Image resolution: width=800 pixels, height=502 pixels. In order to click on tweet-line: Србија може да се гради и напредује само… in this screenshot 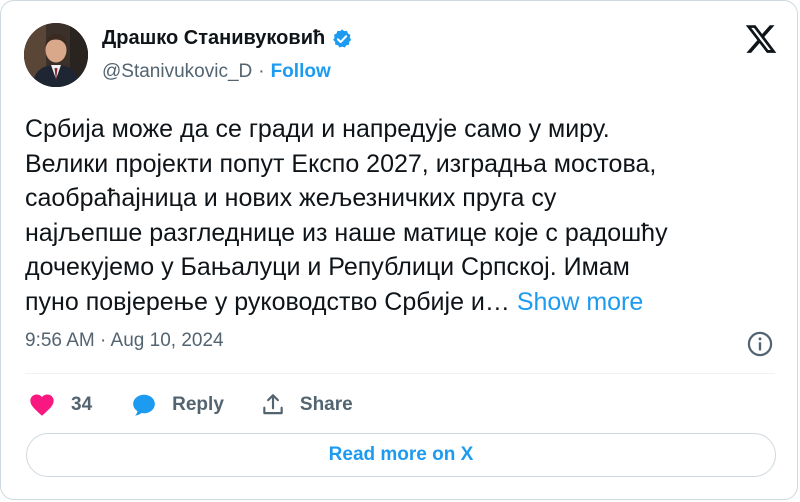, I will do `click(317, 129)`.